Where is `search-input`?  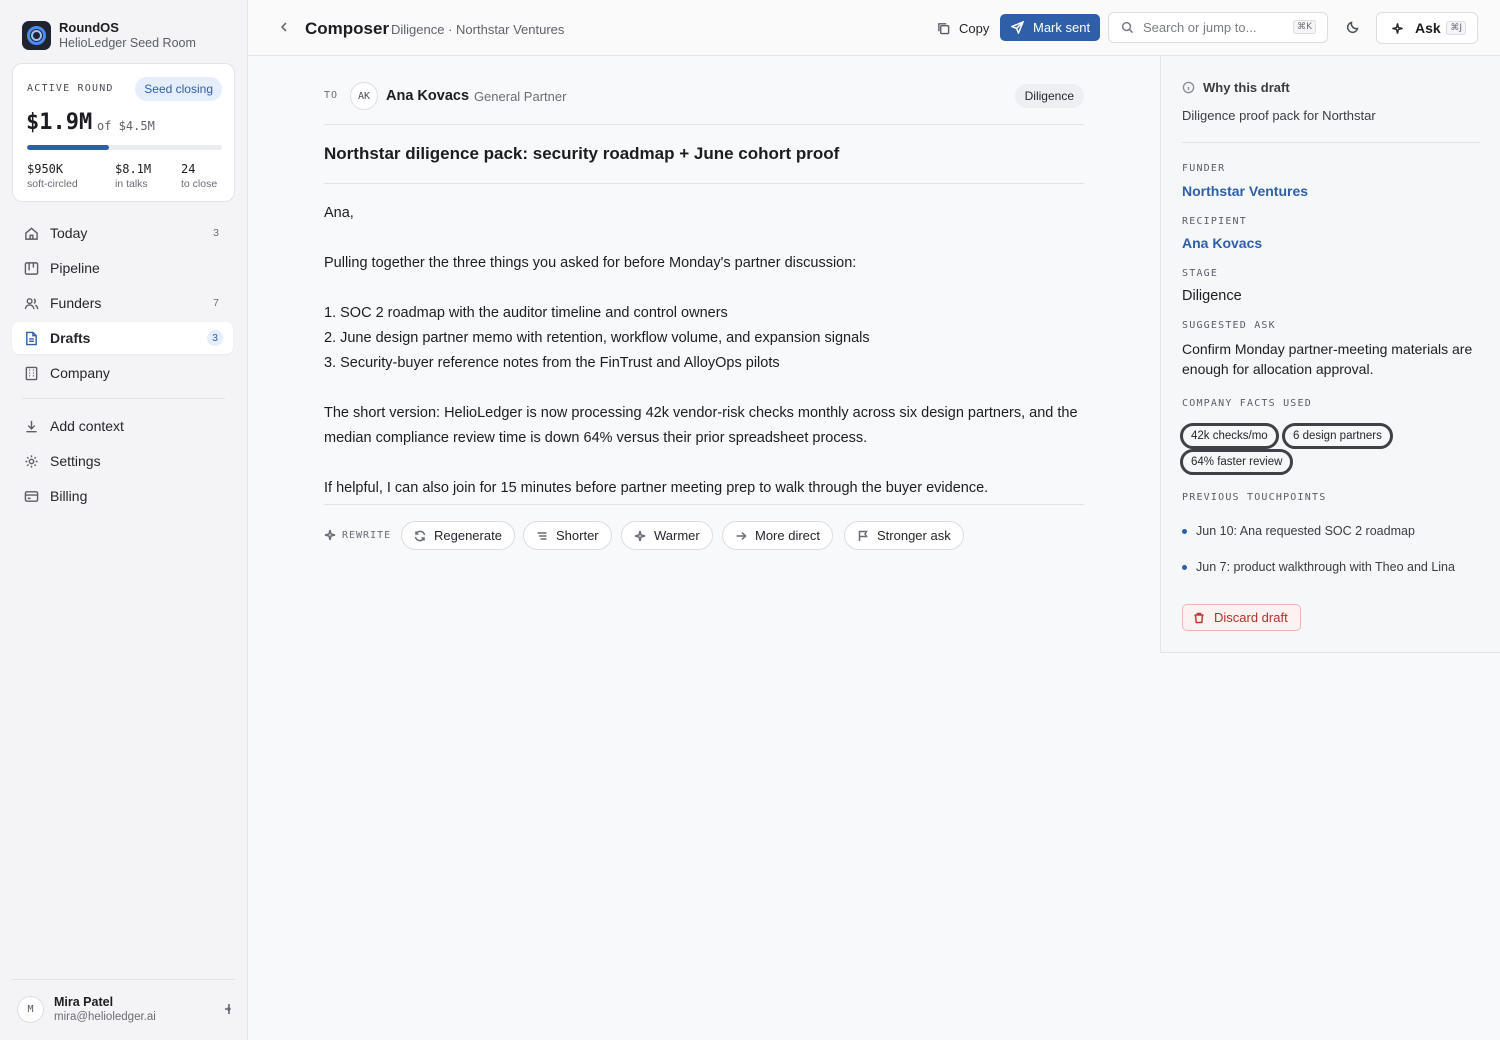 search-input is located at coordinates (1218, 27).